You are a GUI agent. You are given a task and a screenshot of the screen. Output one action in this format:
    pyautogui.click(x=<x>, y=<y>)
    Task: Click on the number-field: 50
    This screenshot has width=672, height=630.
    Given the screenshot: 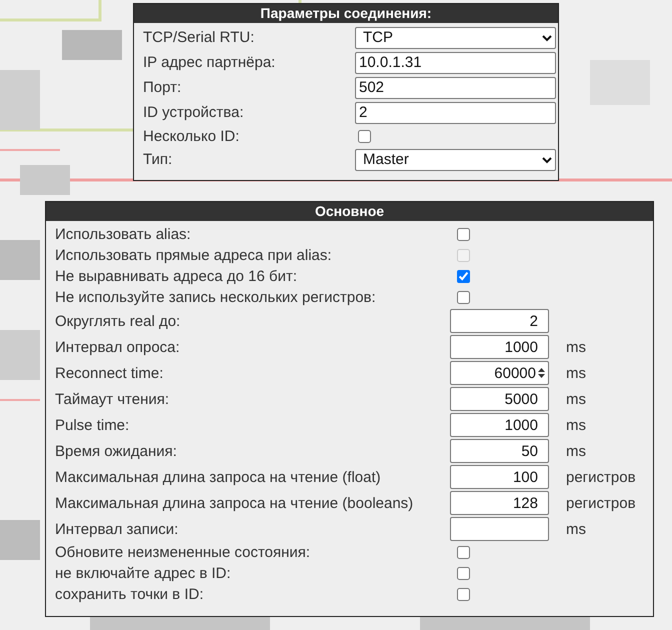 What is the action you would take?
    pyautogui.click(x=499, y=451)
    